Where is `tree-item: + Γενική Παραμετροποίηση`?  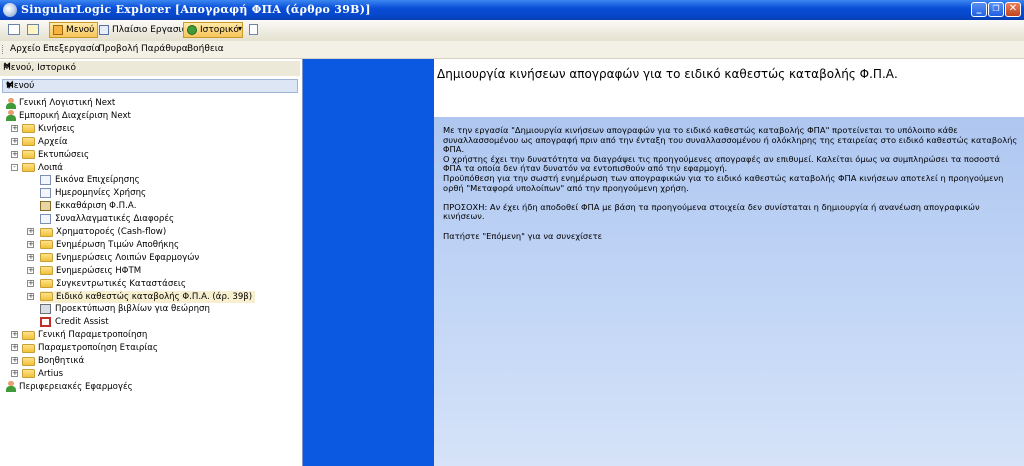 tree-item: + Γενική Παραμετροποίηση is located at coordinates (150, 335).